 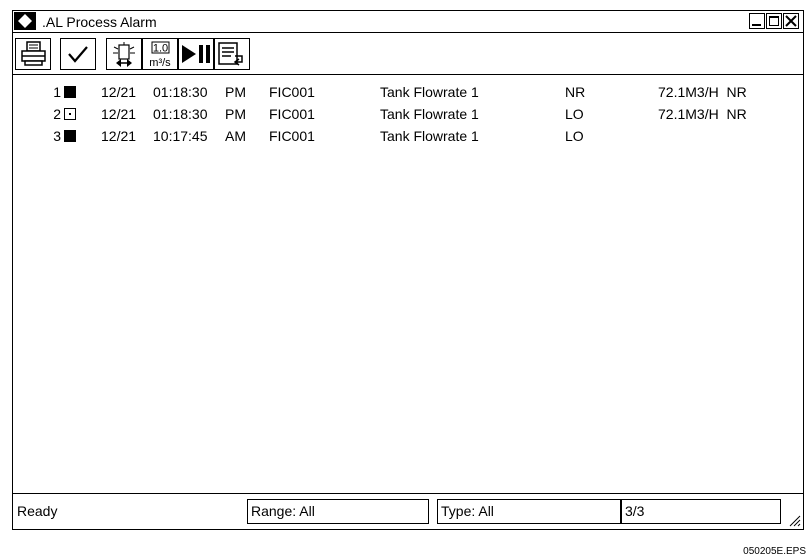 I want to click on printer-icon, so click(x=33, y=53).